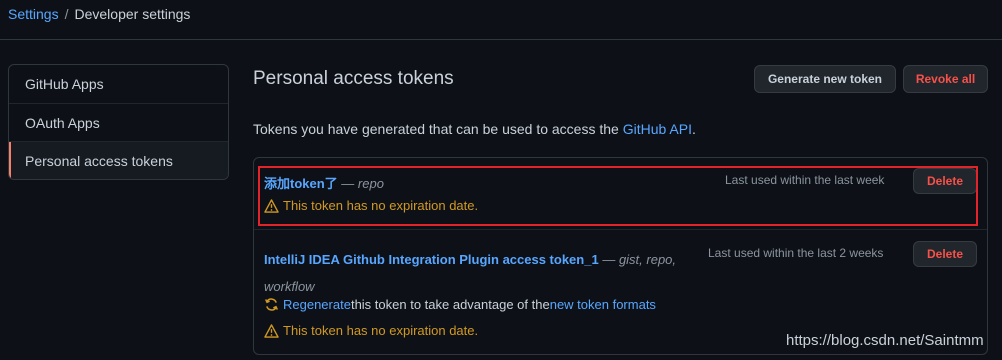  What do you see at coordinates (647, 259) in the screenshot?
I see `token-2-scopes: gist, repo,` at bounding box center [647, 259].